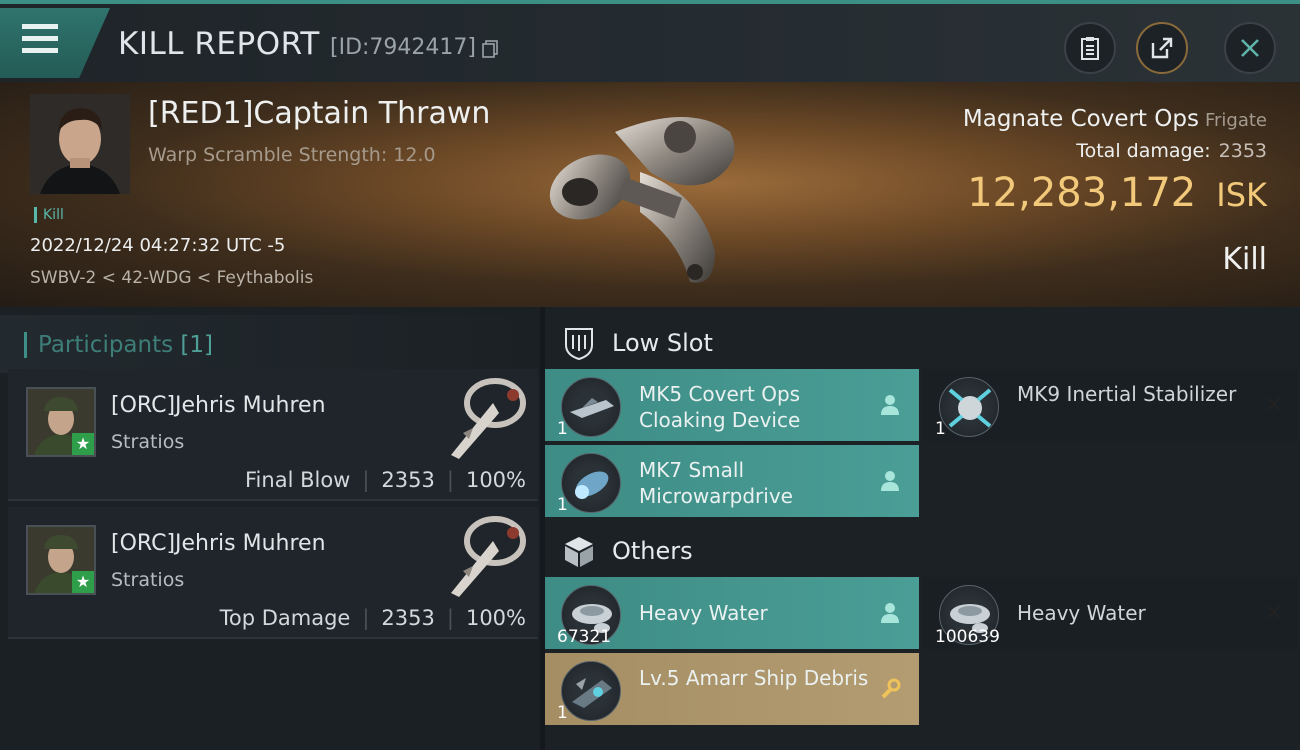  Describe the element at coordinates (1127, 394) in the screenshot. I see `module-name: MK9 Inertial Stabilizer` at that location.